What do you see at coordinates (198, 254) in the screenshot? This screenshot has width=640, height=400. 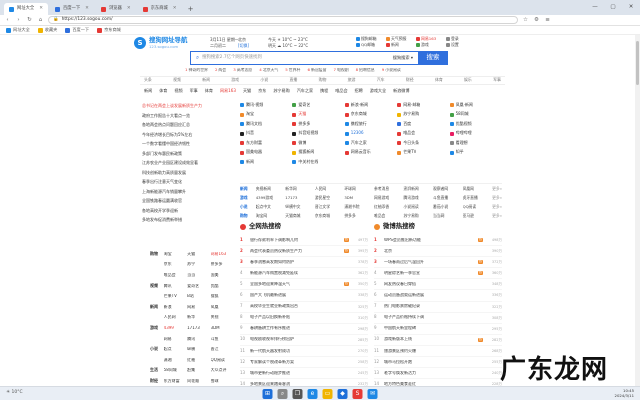 I see `category-link: 天猫` at bounding box center [198, 254].